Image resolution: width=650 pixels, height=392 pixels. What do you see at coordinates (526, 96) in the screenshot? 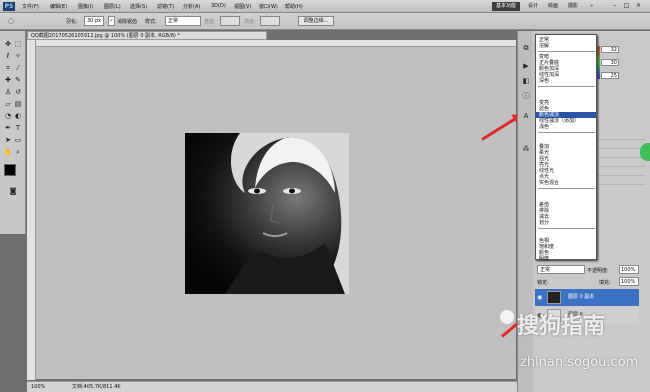
I see `info-panel-icon: ⓘ` at bounding box center [526, 96].